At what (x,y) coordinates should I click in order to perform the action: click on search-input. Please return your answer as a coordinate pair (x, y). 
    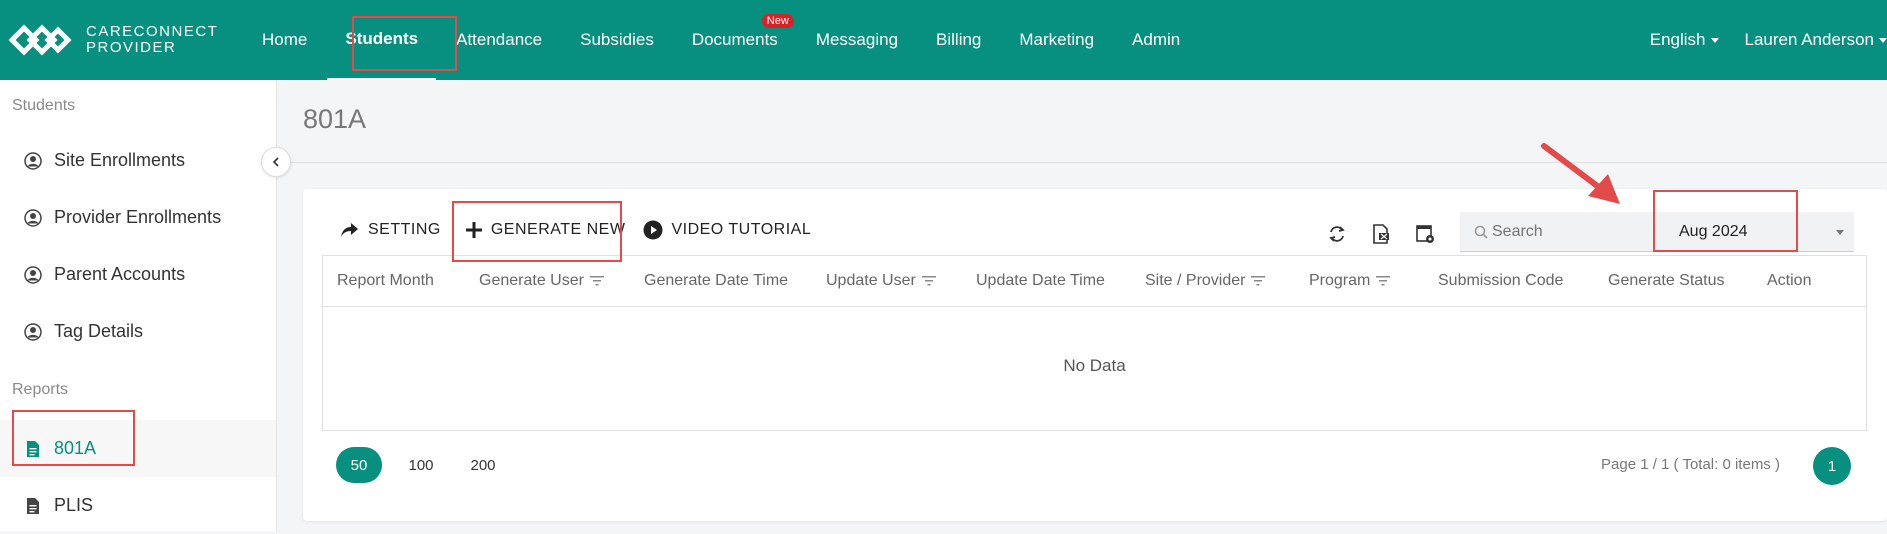
    Looking at the image, I should click on (1572, 232).